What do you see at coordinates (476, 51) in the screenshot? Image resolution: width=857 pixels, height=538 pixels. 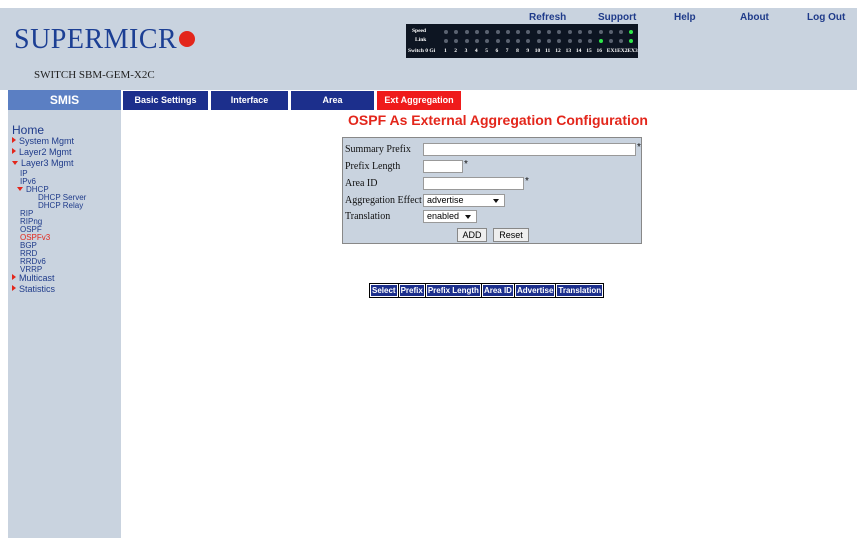 I see `port-number: 4` at bounding box center [476, 51].